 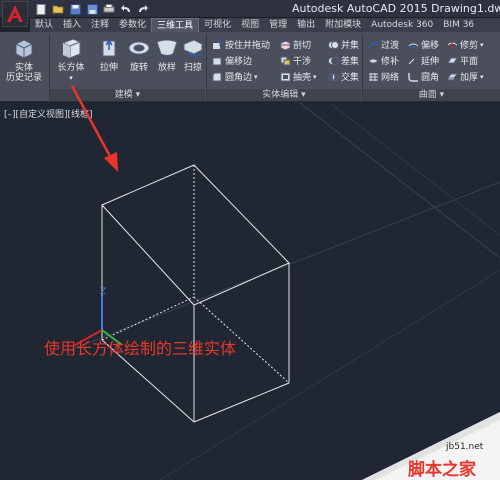 What do you see at coordinates (140, 348) in the screenshot?
I see `annotation-text: 使用长方体绘制的三维实体` at bounding box center [140, 348].